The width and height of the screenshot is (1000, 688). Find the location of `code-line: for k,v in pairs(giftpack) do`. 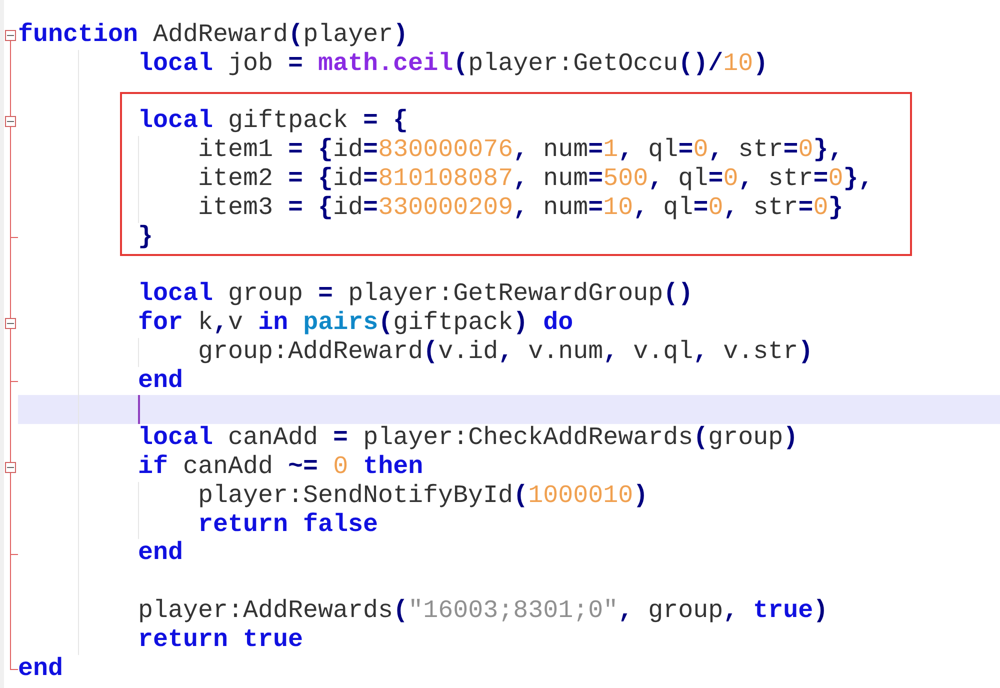

code-line: for k,v in pairs(giftpack) do is located at coordinates (356, 323).